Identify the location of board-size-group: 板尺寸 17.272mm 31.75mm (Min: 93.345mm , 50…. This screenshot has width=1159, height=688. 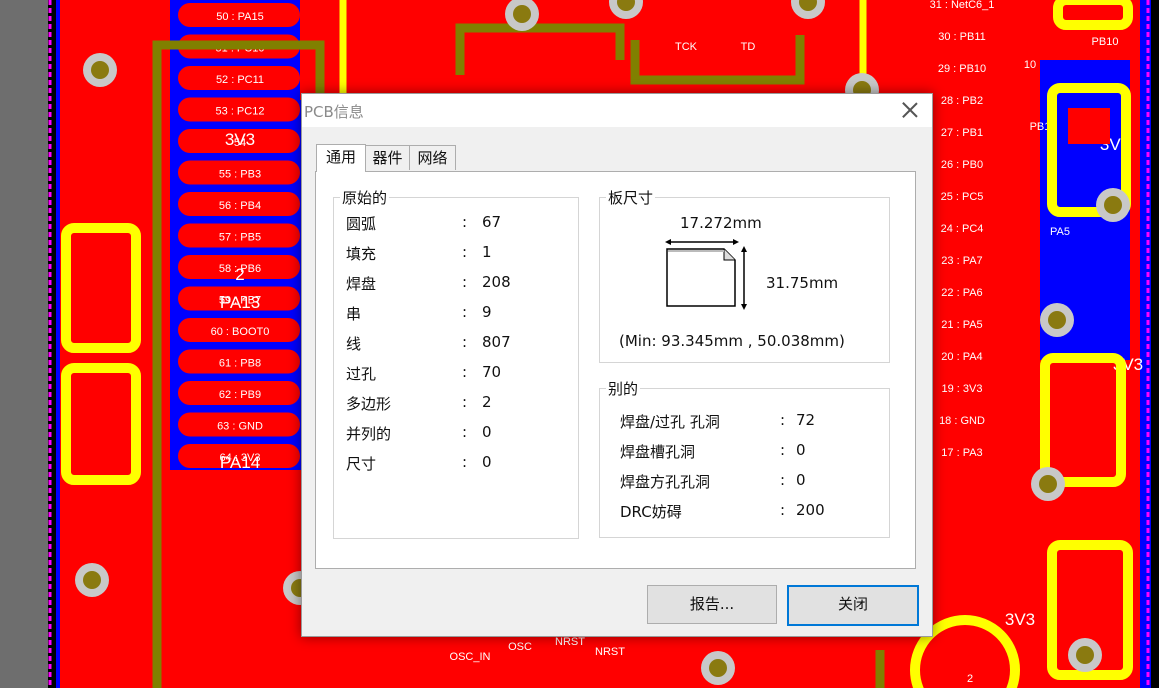
(744, 275).